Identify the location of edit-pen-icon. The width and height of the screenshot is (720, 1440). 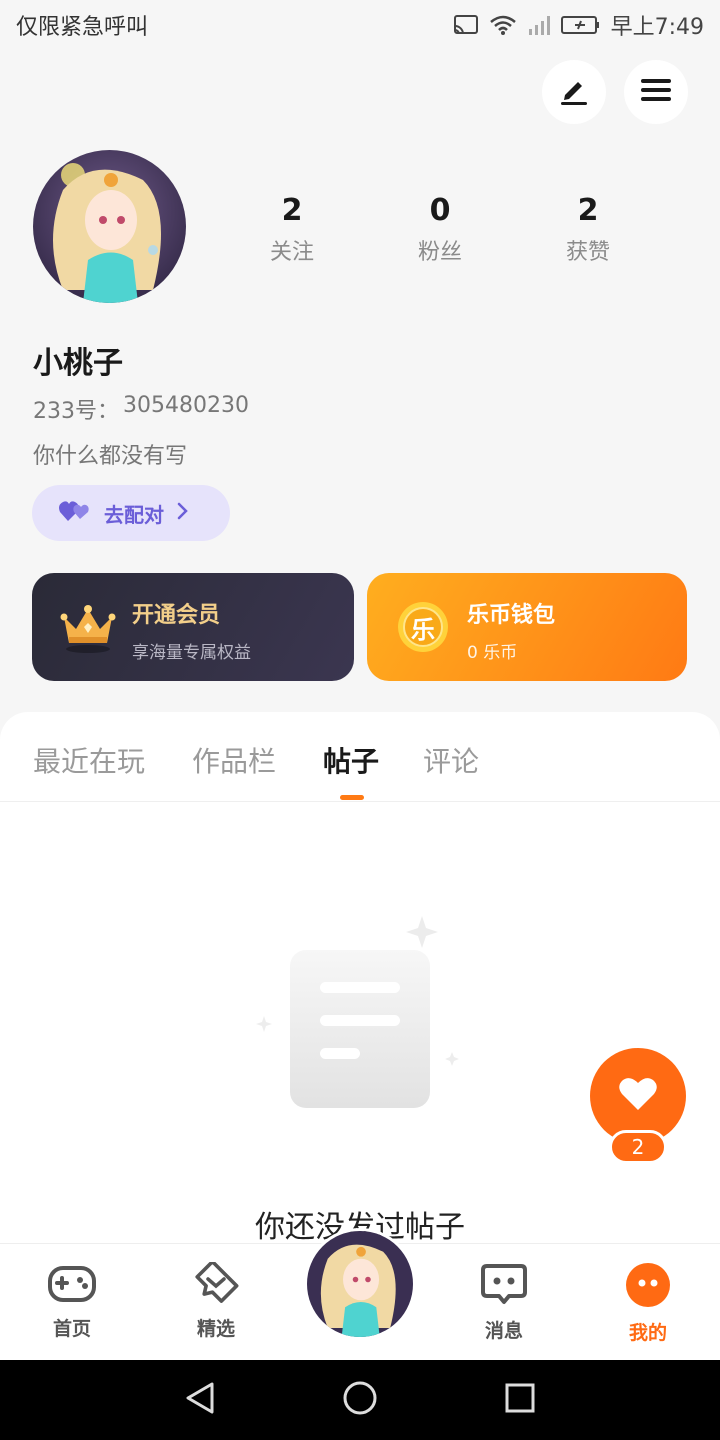
(574, 92).